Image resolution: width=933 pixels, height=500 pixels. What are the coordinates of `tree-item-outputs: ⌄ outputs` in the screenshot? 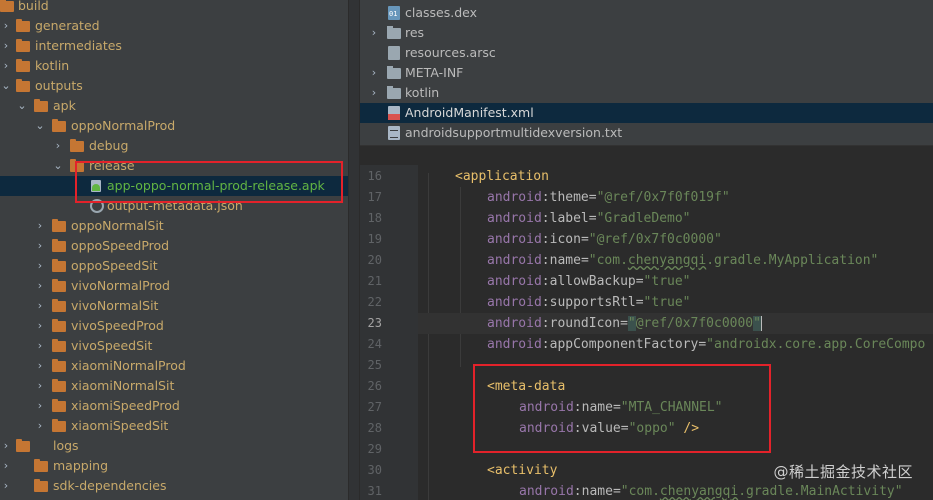 It's located at (174, 86).